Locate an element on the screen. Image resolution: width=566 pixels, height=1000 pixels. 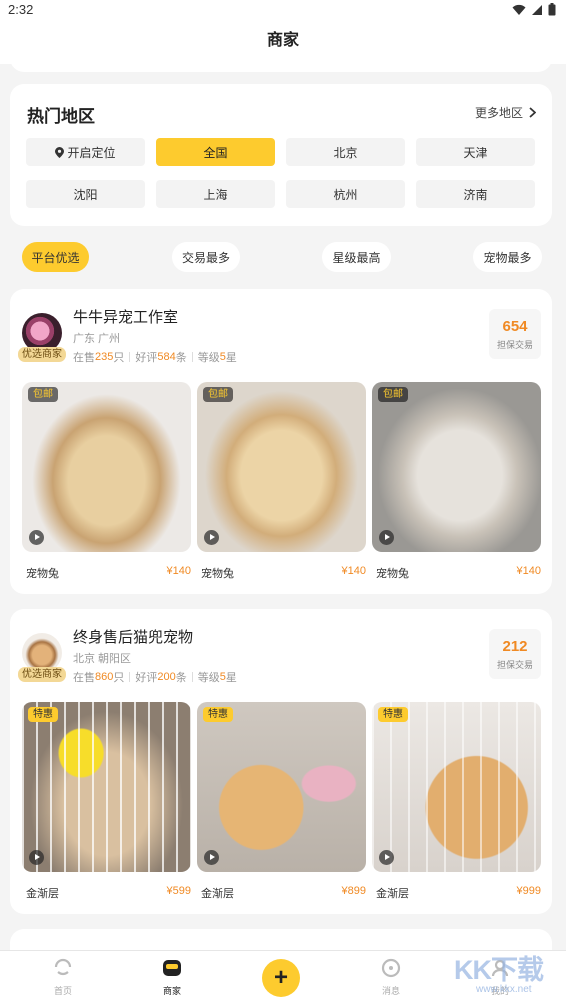
status-bar: 2:32 is located at coordinates (283, 11).